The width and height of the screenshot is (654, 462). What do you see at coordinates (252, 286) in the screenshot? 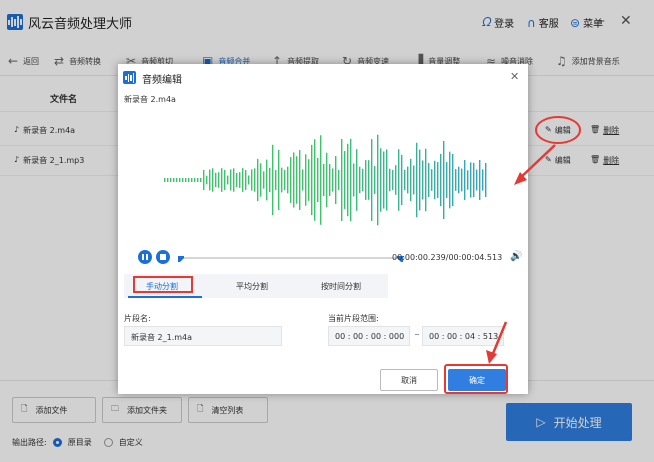
I see `tab-average-split: 平均分割` at bounding box center [252, 286].